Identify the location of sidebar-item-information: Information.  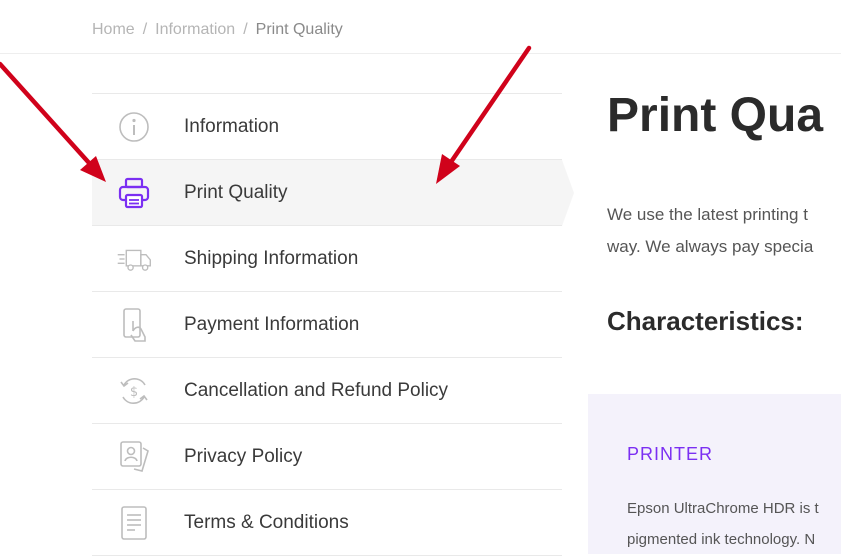
(327, 127).